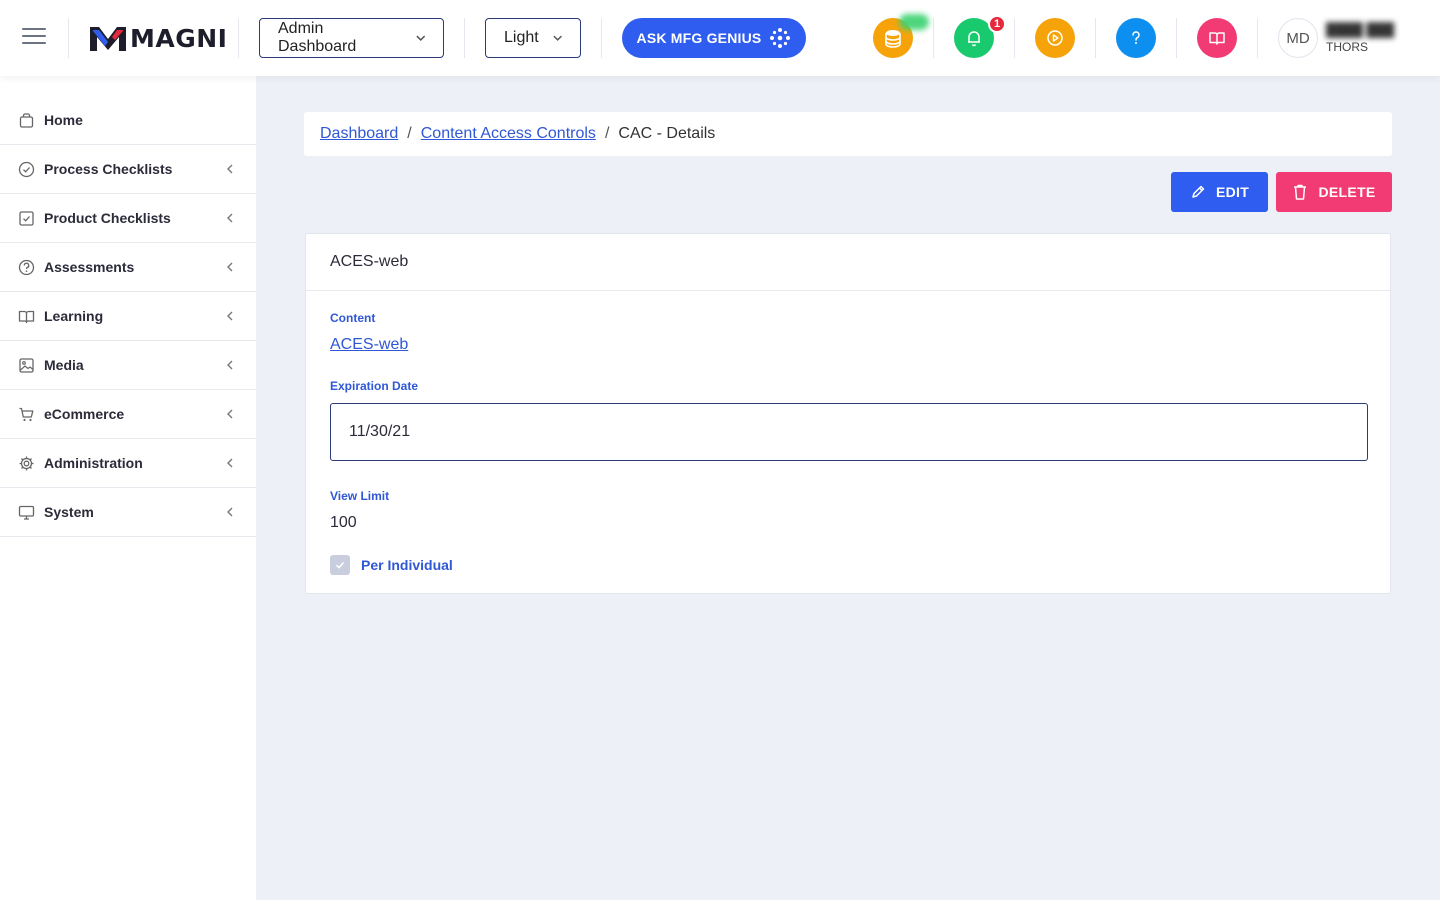 The height and width of the screenshot is (900, 1440). What do you see at coordinates (1347, 192) in the screenshot?
I see `delete-button-label: DELETE` at bounding box center [1347, 192].